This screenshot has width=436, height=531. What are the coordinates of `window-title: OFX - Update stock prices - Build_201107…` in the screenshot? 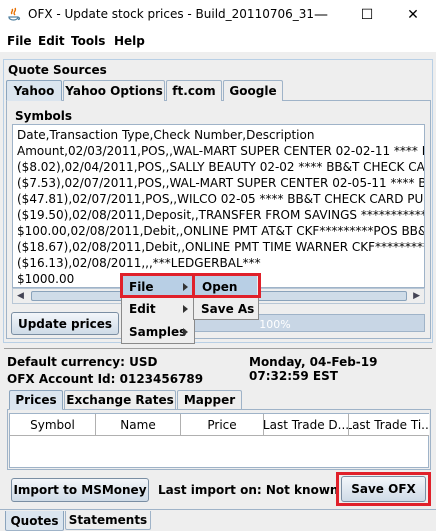 It's located at (171, 14).